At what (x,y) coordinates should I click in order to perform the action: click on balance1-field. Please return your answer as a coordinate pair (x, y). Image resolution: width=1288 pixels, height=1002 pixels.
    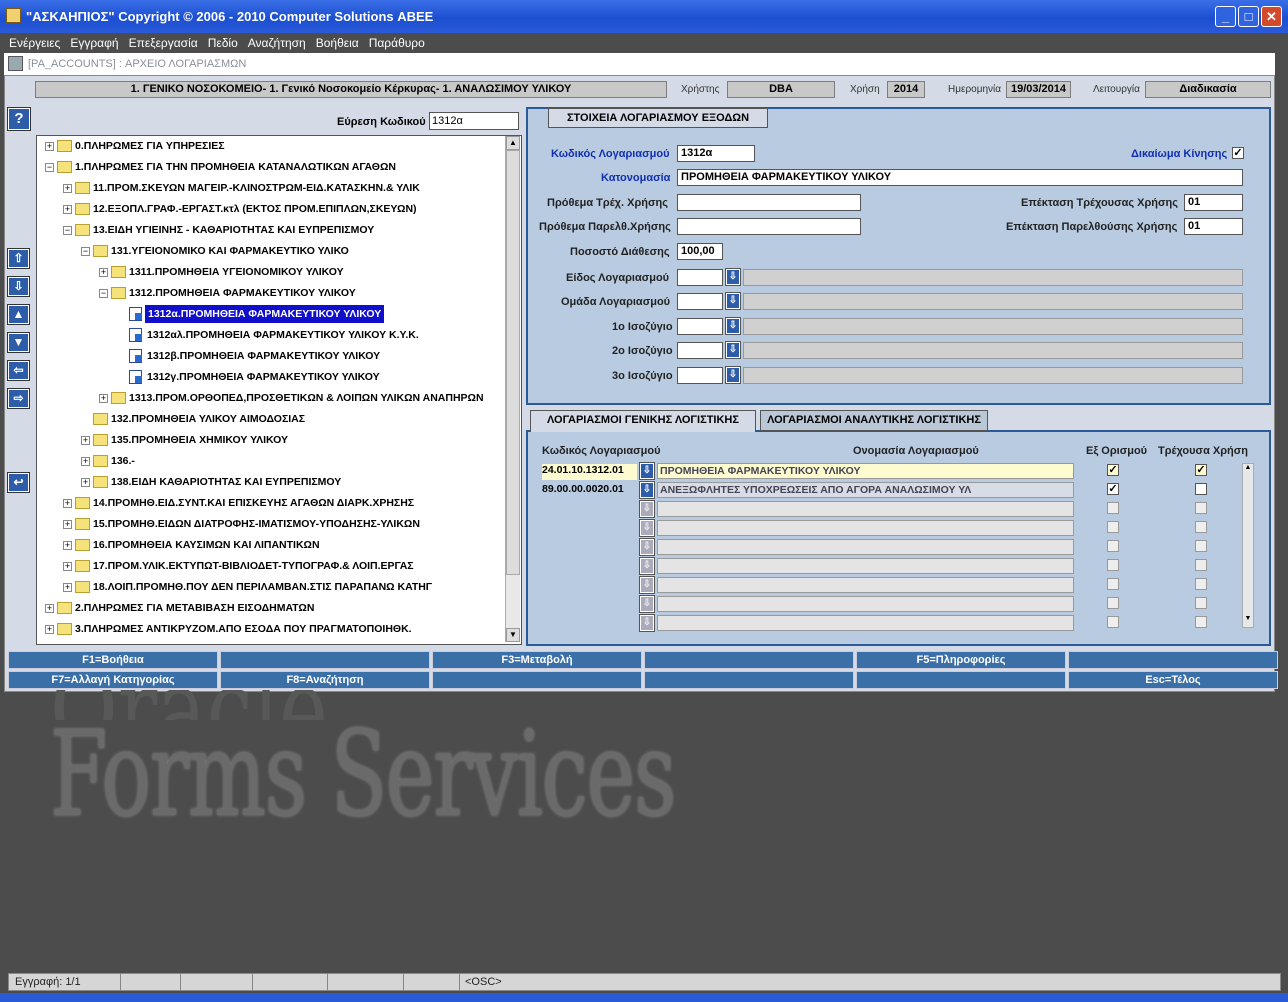
    Looking at the image, I should click on (700, 326).